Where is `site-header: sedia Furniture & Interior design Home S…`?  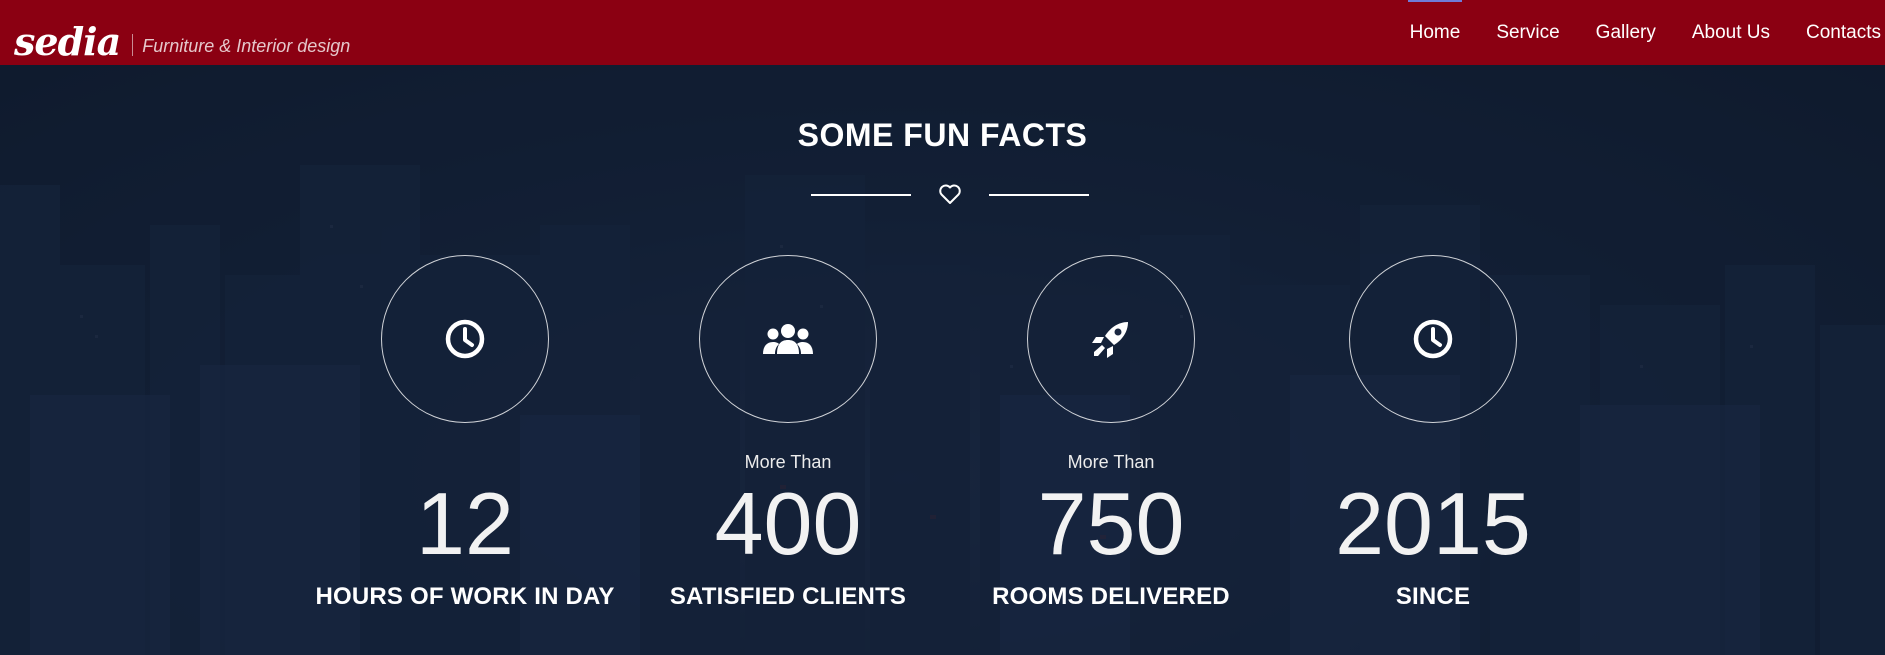
site-header: sedia Furniture & Interior design Home S… is located at coordinates (942, 32).